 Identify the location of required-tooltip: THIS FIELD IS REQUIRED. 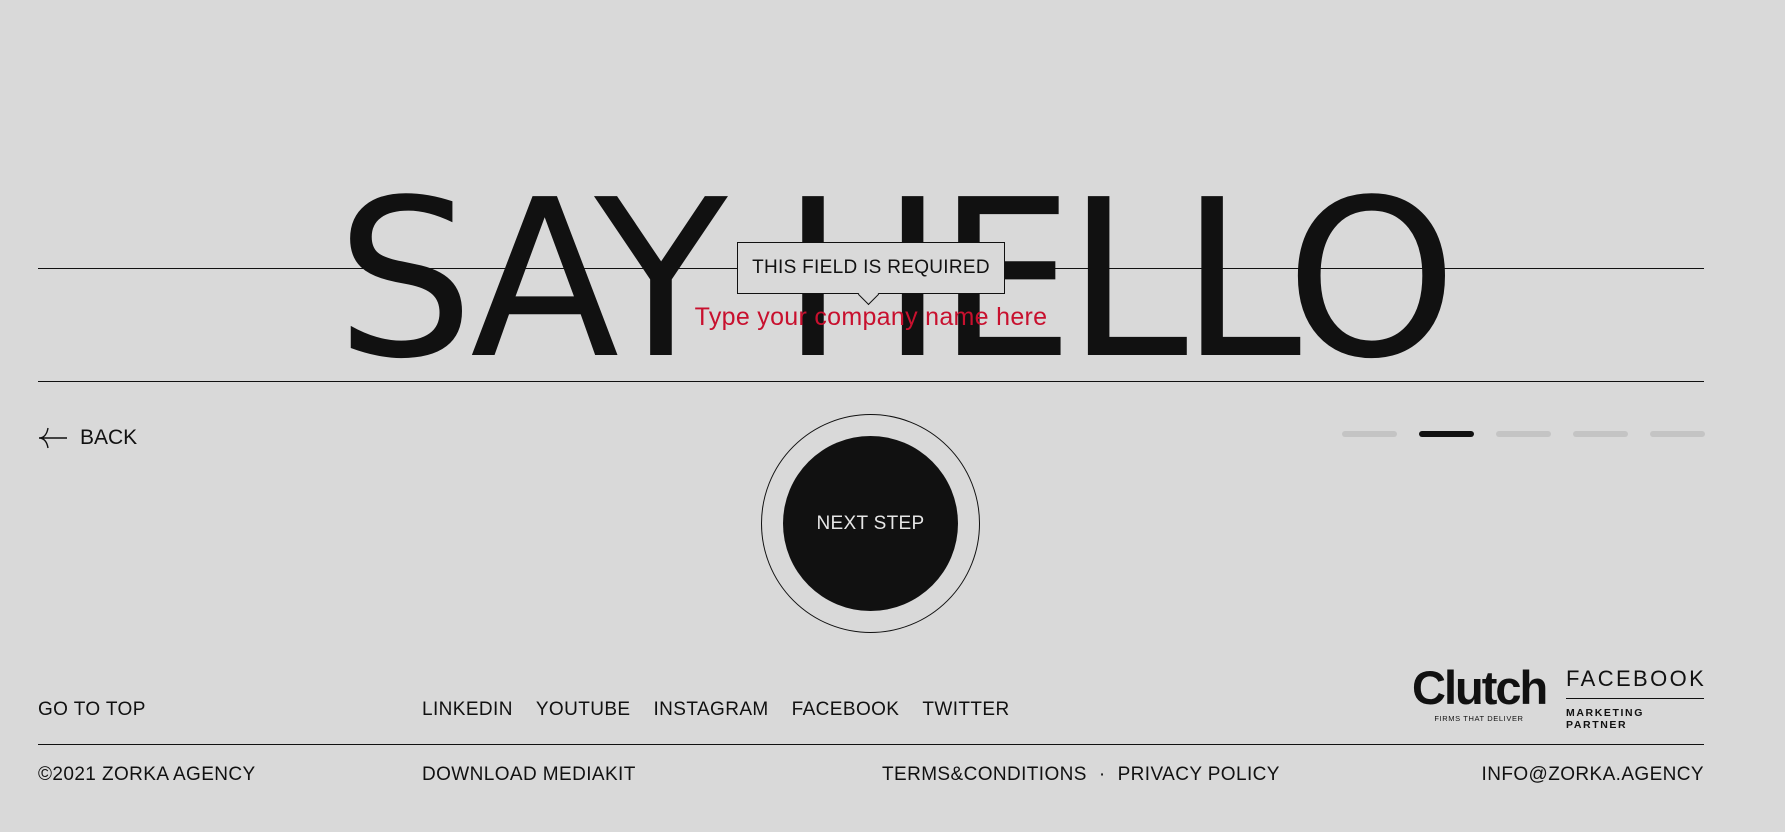
(871, 274).